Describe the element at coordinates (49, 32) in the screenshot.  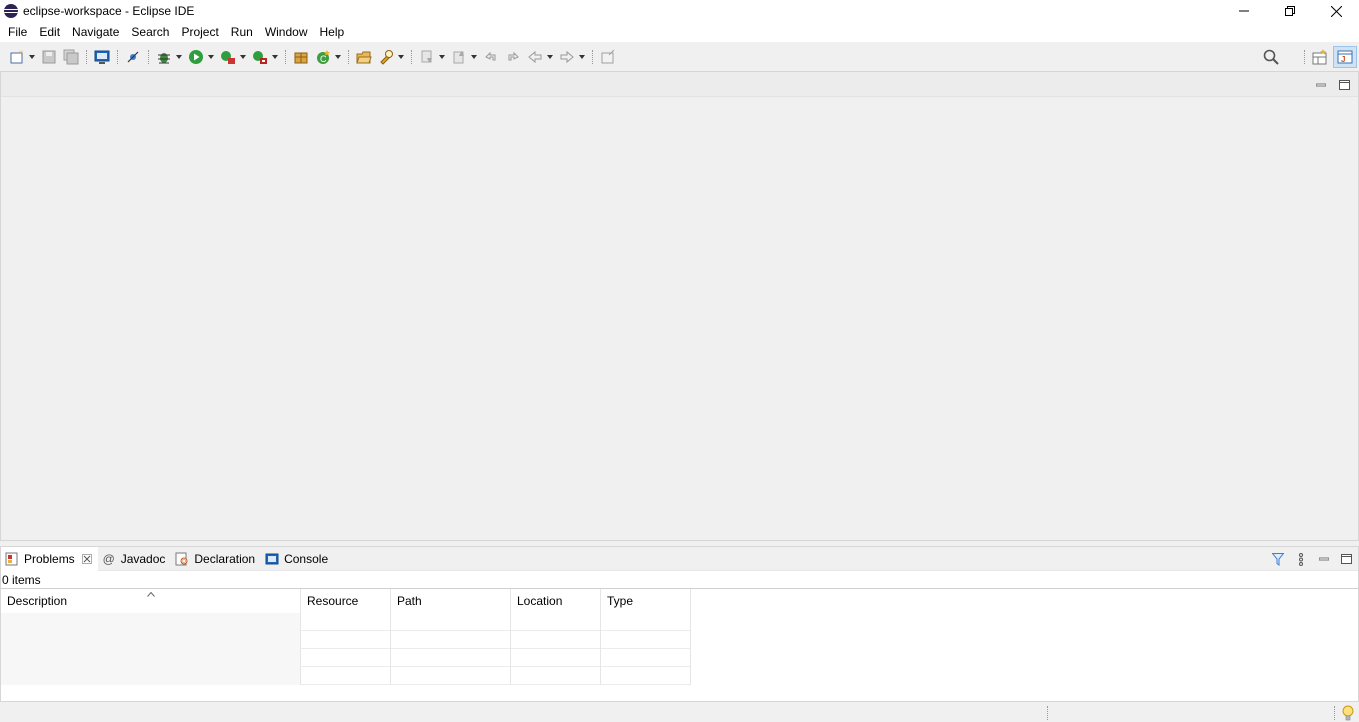
I see `menu-edit: Edit` at that location.